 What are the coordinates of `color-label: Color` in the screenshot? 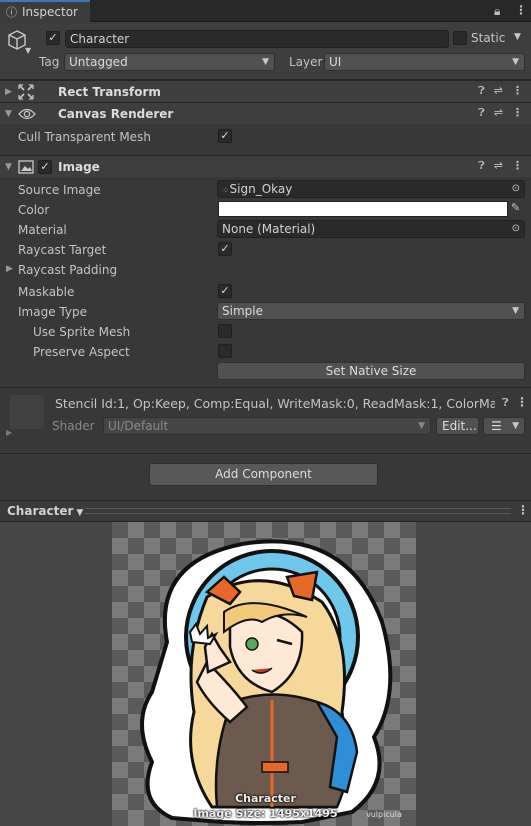 It's located at (34, 210).